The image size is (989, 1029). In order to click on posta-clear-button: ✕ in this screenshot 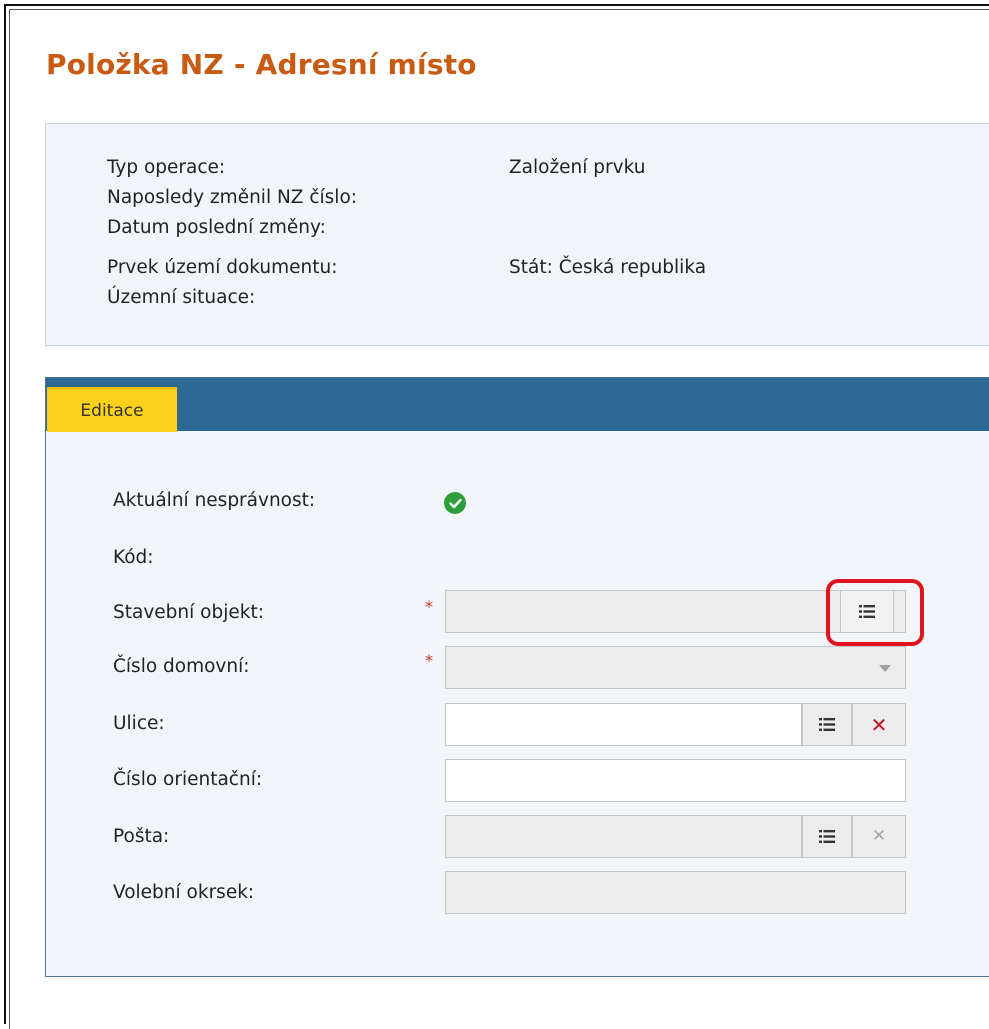, I will do `click(879, 836)`.